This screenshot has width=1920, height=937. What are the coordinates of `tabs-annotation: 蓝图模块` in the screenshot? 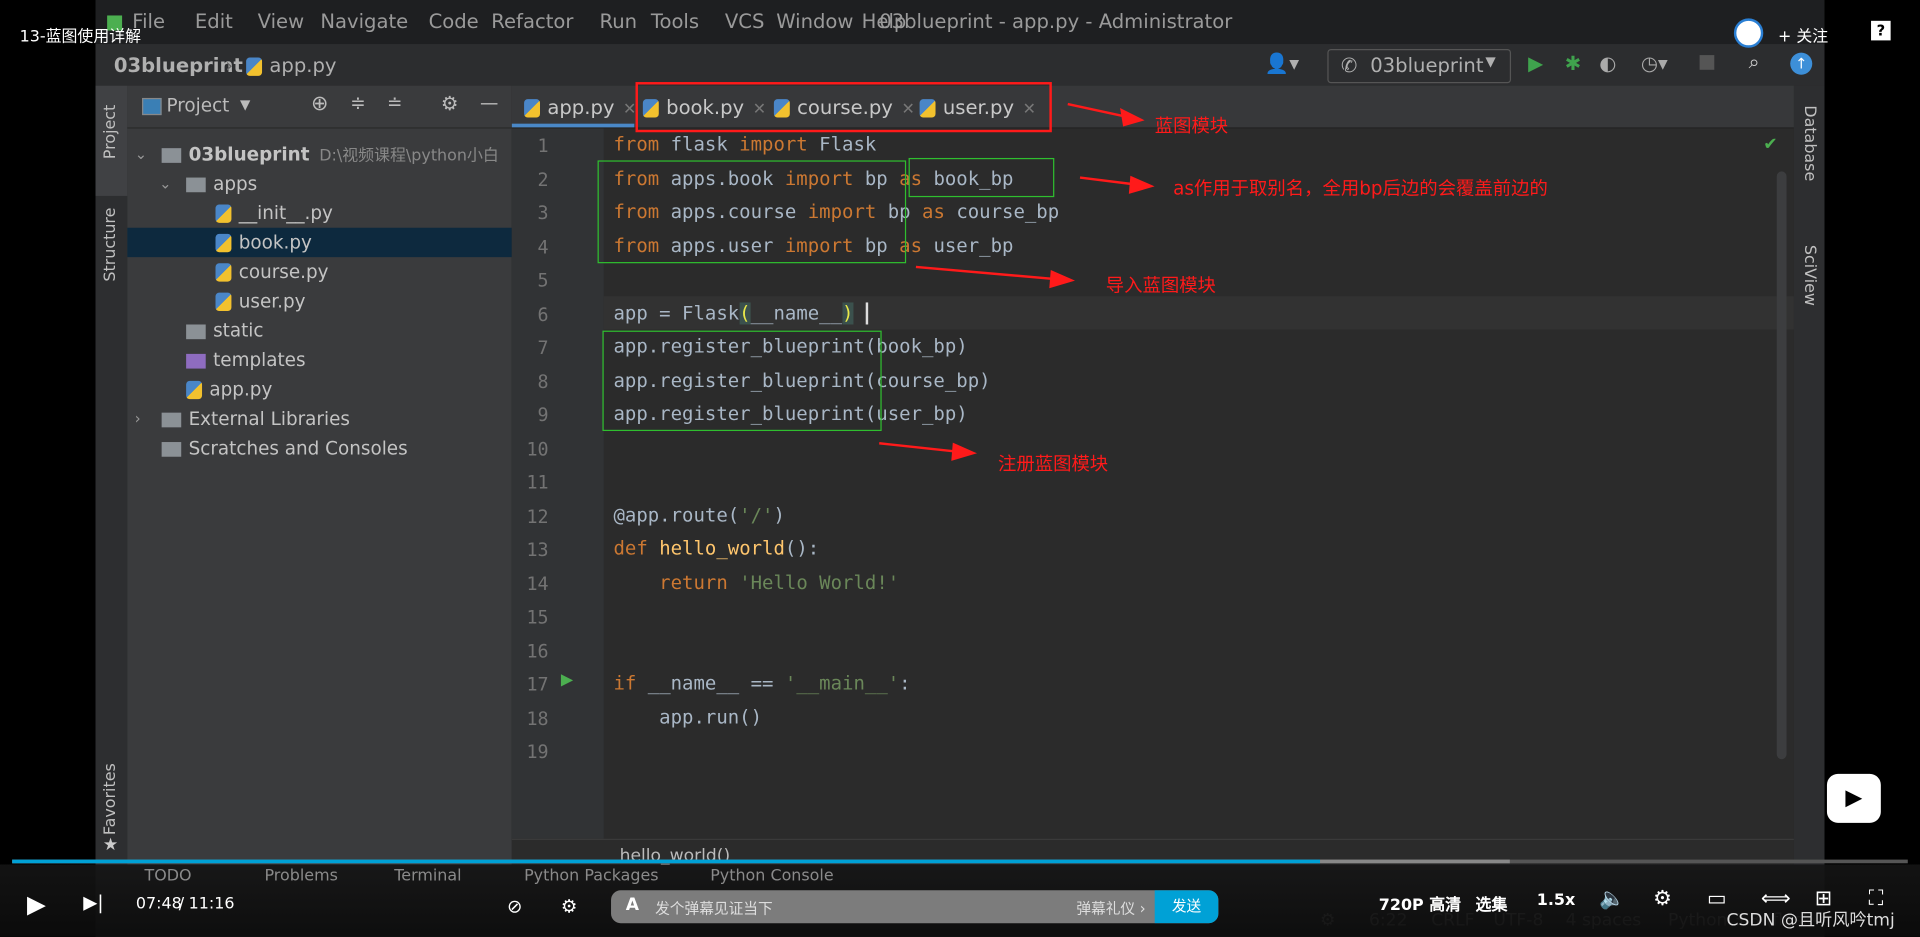 It's located at (1191, 126).